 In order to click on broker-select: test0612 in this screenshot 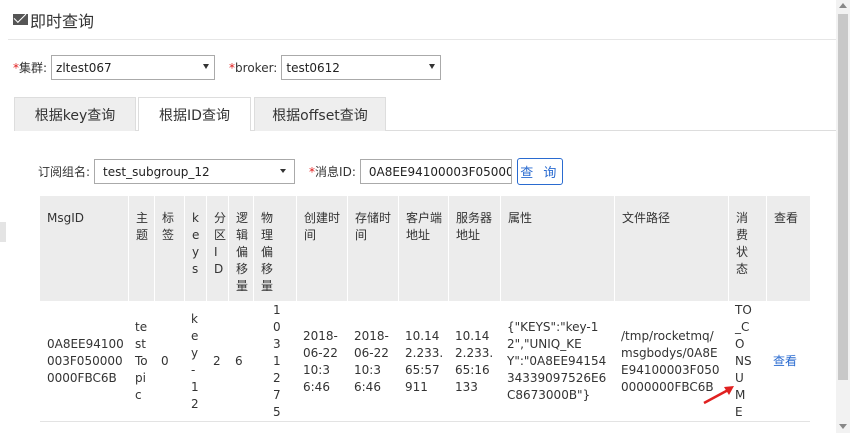, I will do `click(361, 67)`.